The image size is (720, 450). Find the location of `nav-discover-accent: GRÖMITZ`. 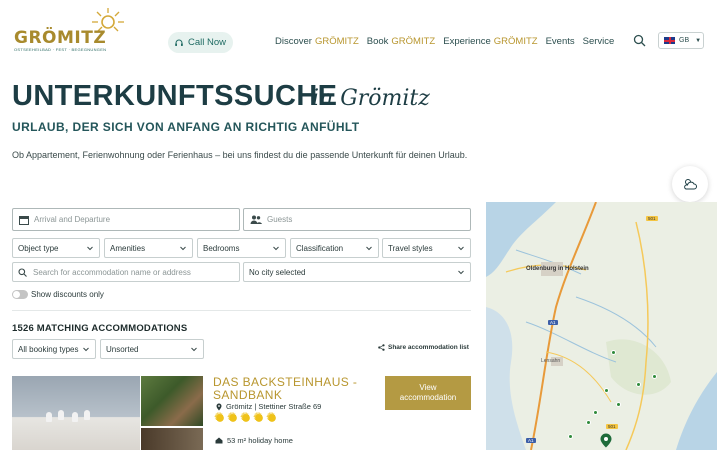

nav-discover-accent: GRÖMITZ is located at coordinates (336, 41).